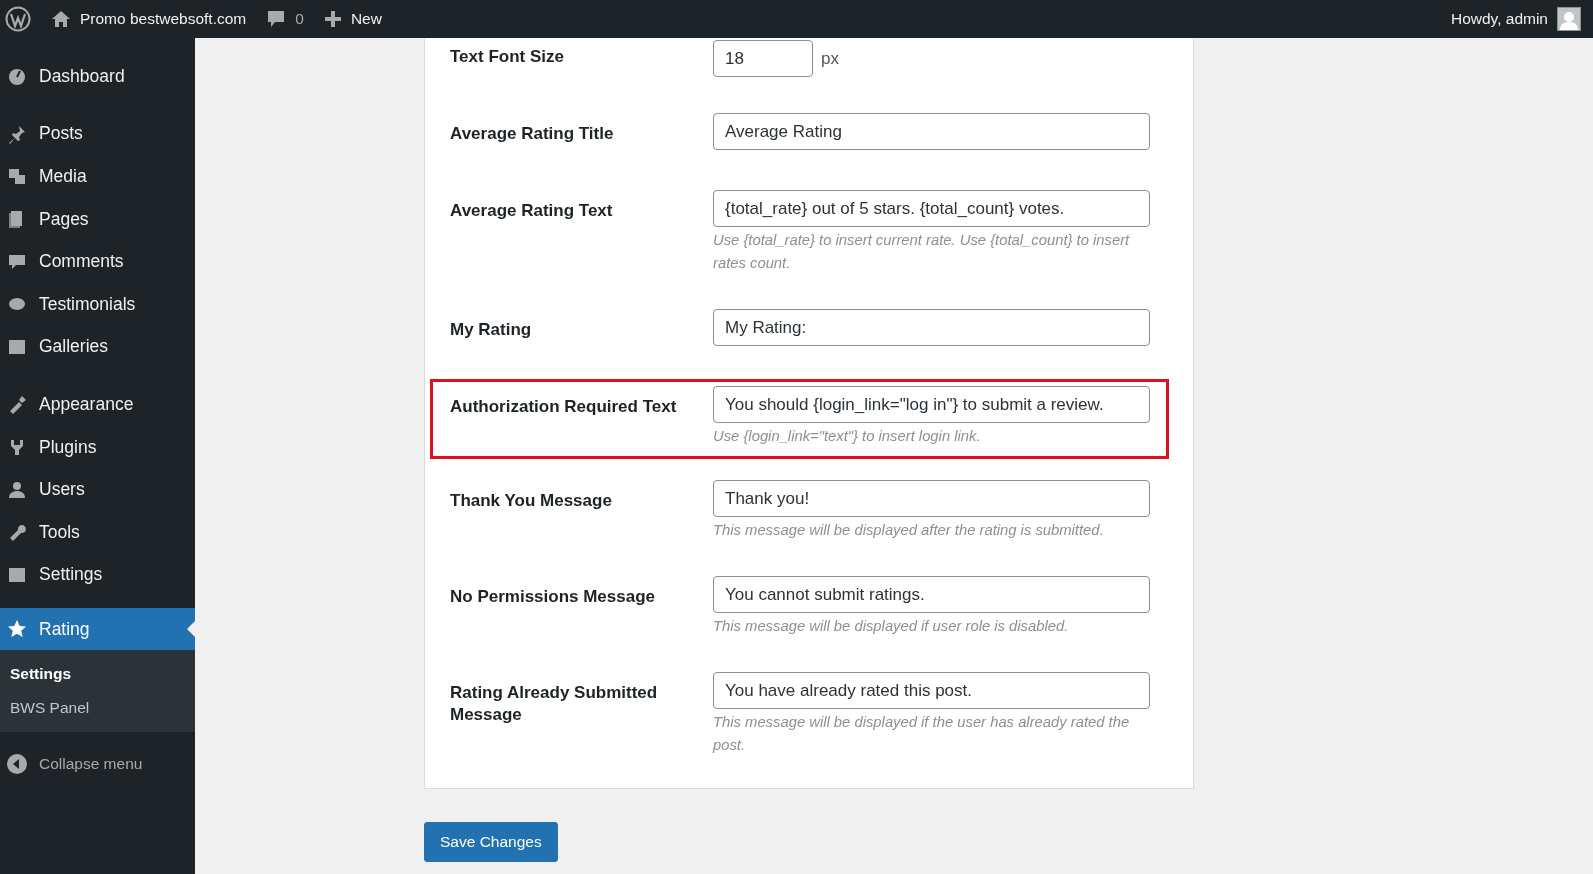 The width and height of the screenshot is (1593, 874). What do you see at coordinates (97, 76) in the screenshot?
I see `sidebar-item: Dashboard` at bounding box center [97, 76].